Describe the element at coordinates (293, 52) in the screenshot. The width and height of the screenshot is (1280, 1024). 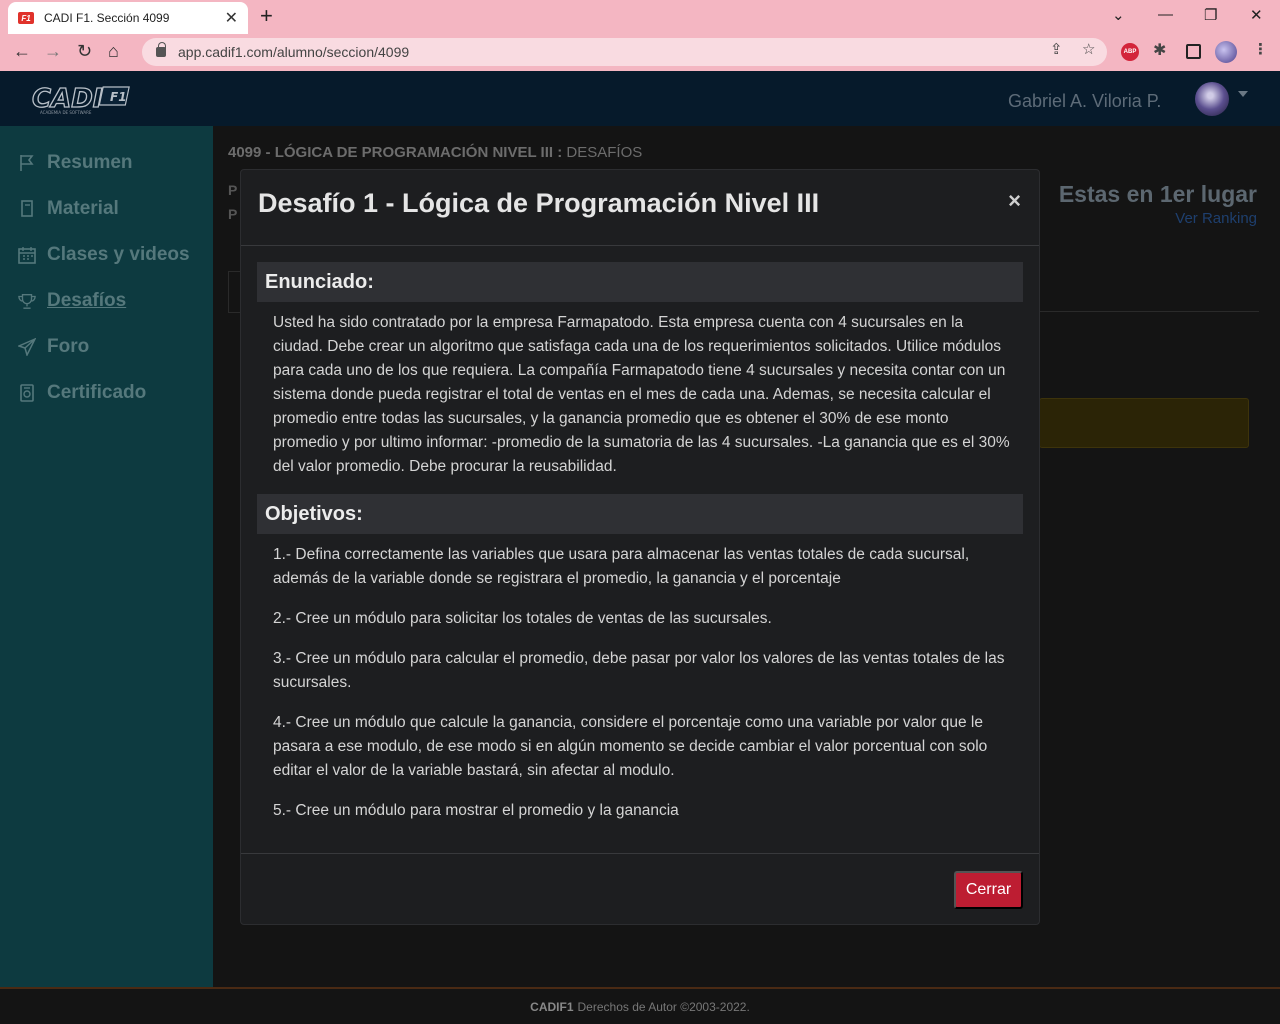
I see `url-text: app.cadif1.com/alumno/seccion/4099` at that location.